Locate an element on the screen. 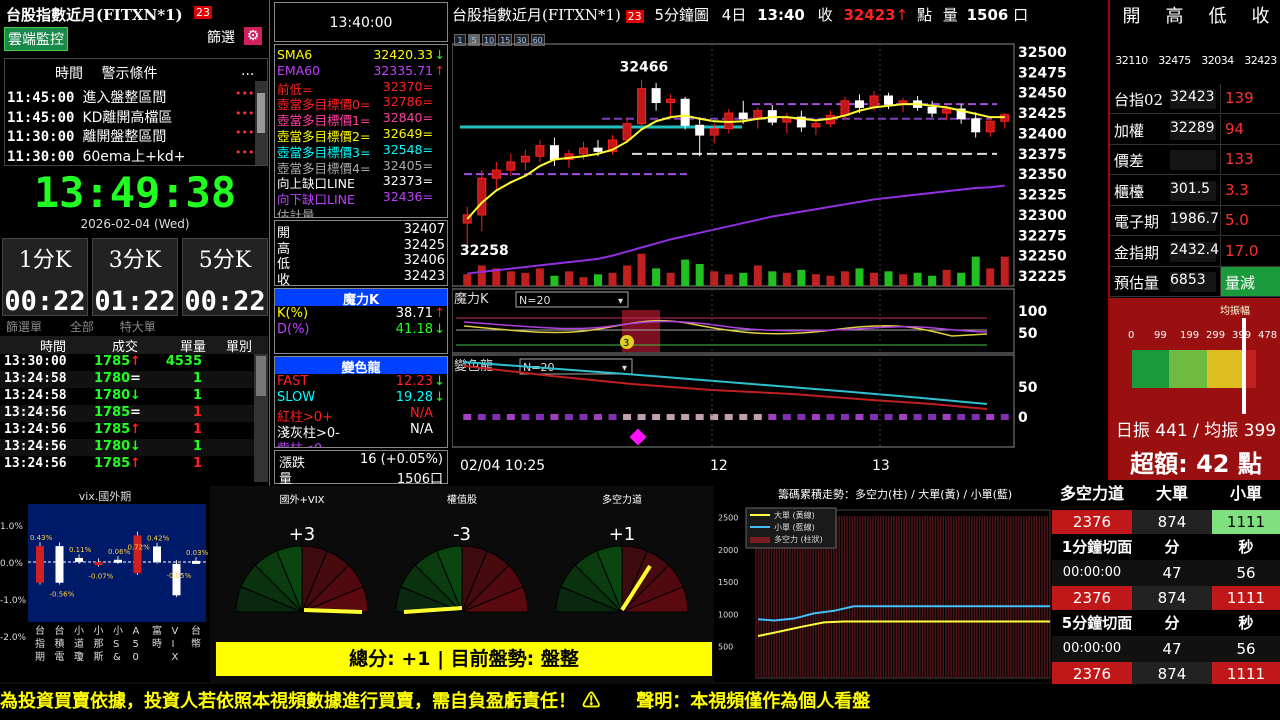 This screenshot has height=720, width=1280. gauge-value: -3 is located at coordinates (462, 534).